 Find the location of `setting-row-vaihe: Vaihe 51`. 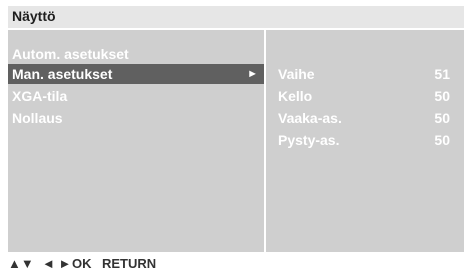

setting-row-vaihe: Vaihe 51 is located at coordinates (365, 74).